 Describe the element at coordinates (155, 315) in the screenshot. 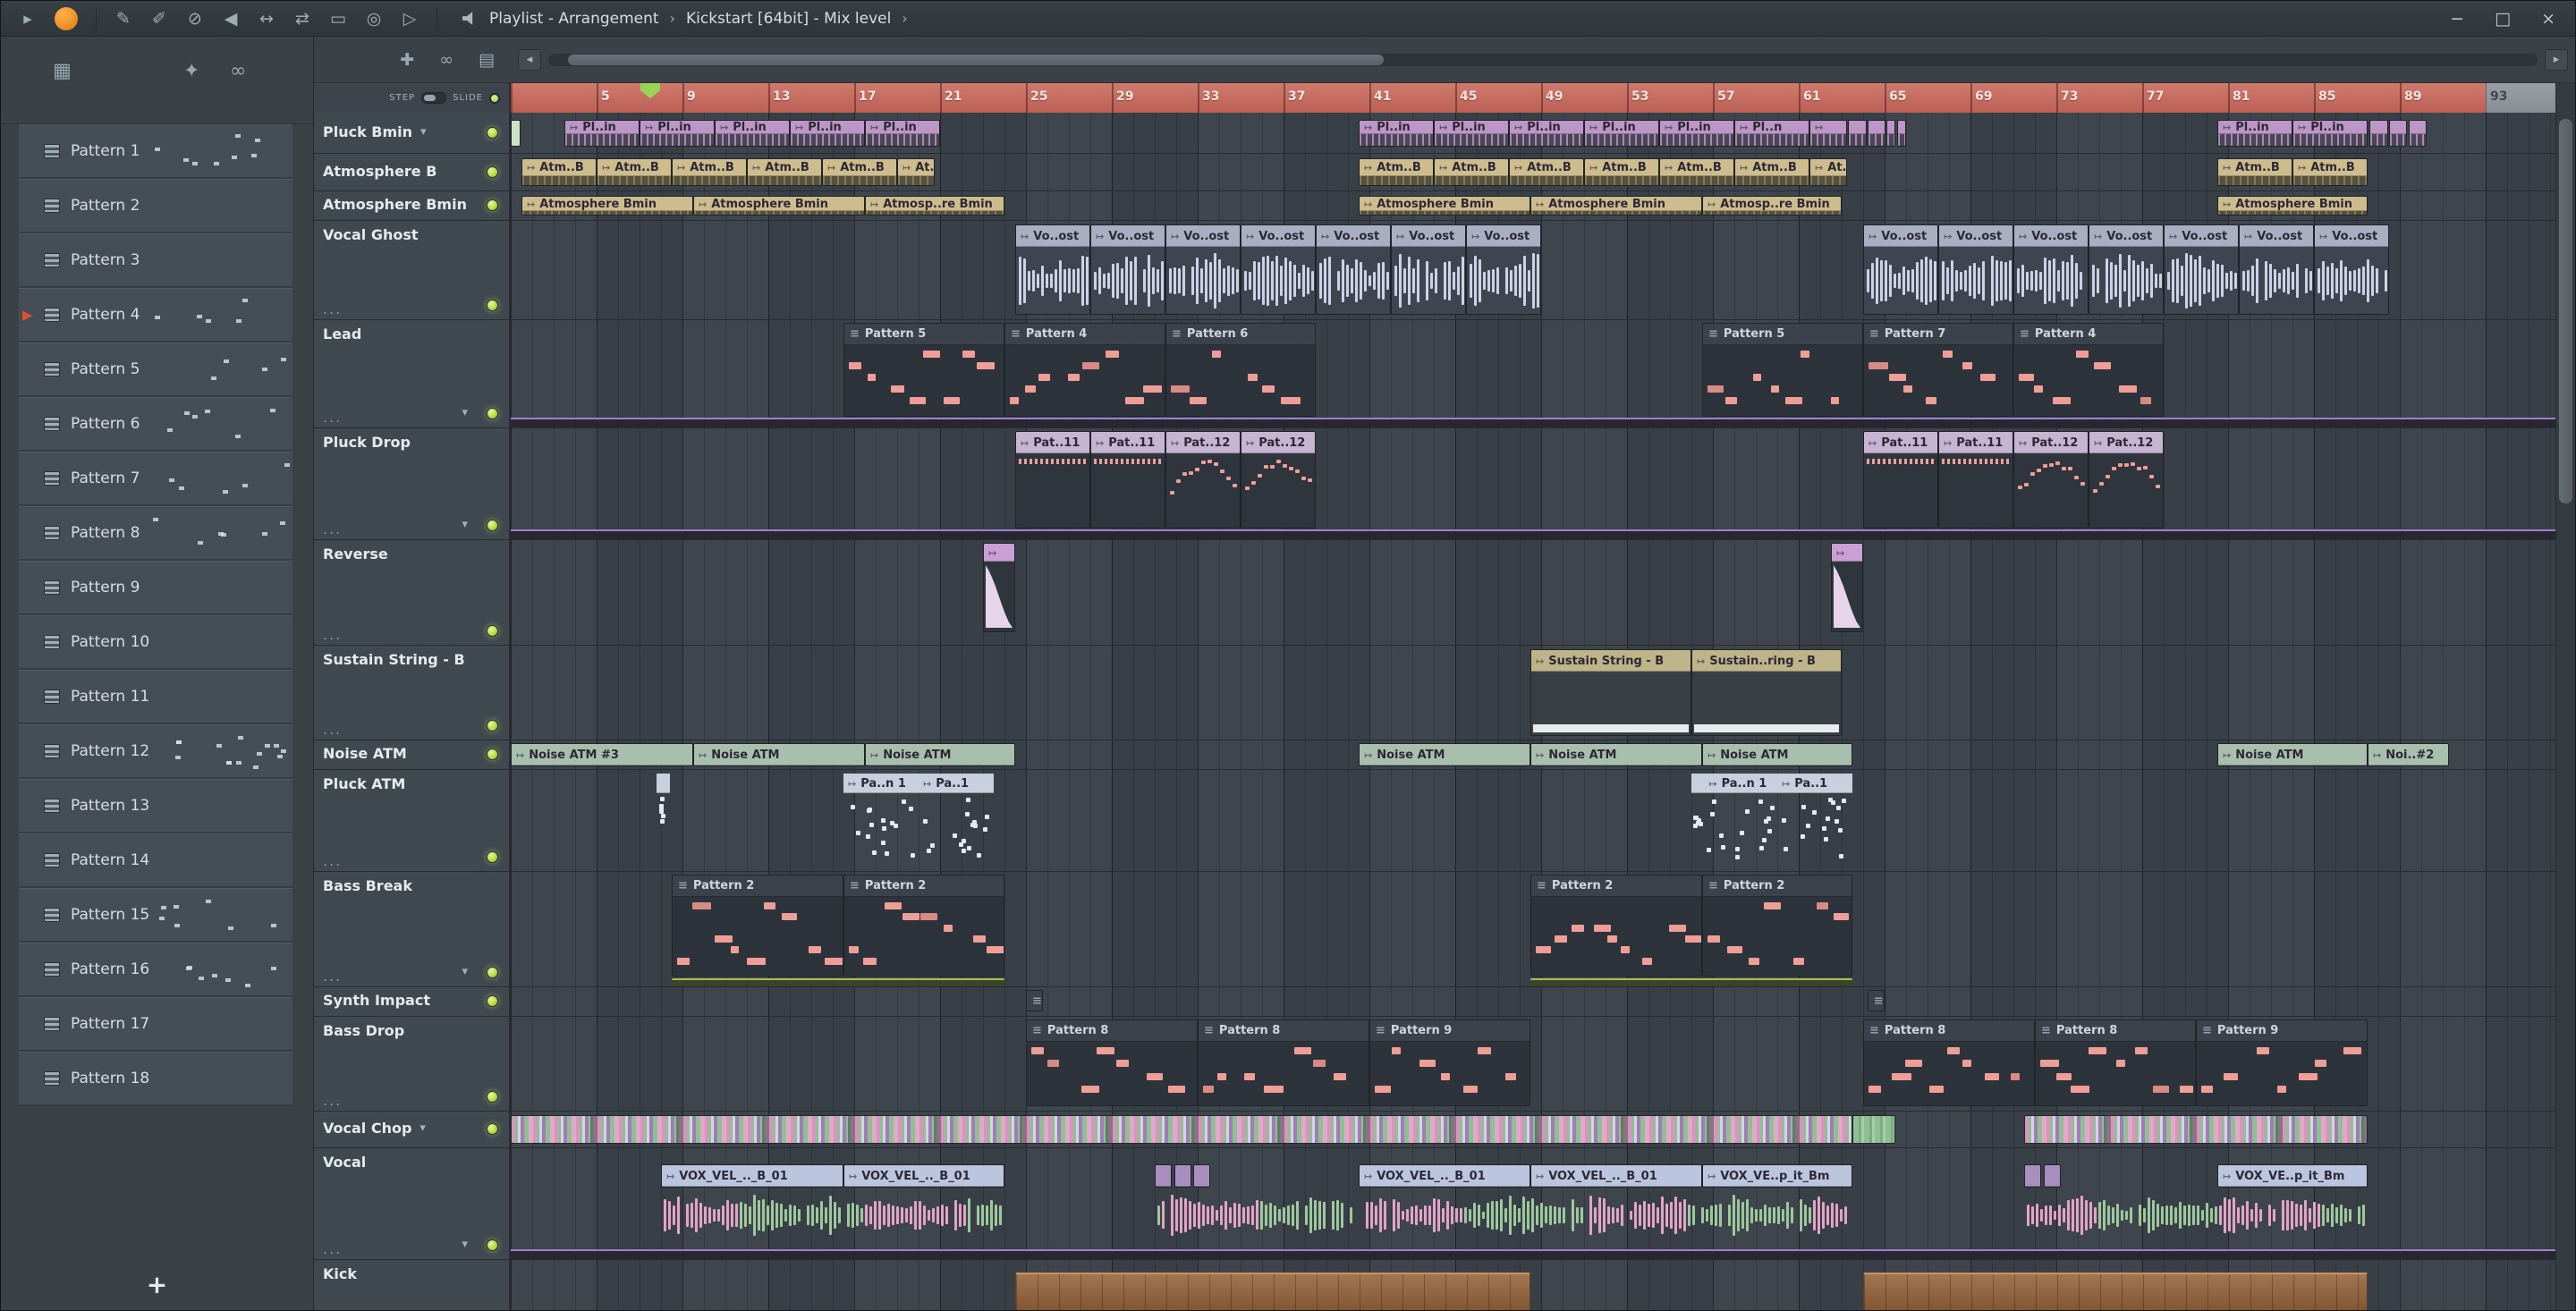

I see `pattern-item: ▶ Pattern 4` at that location.